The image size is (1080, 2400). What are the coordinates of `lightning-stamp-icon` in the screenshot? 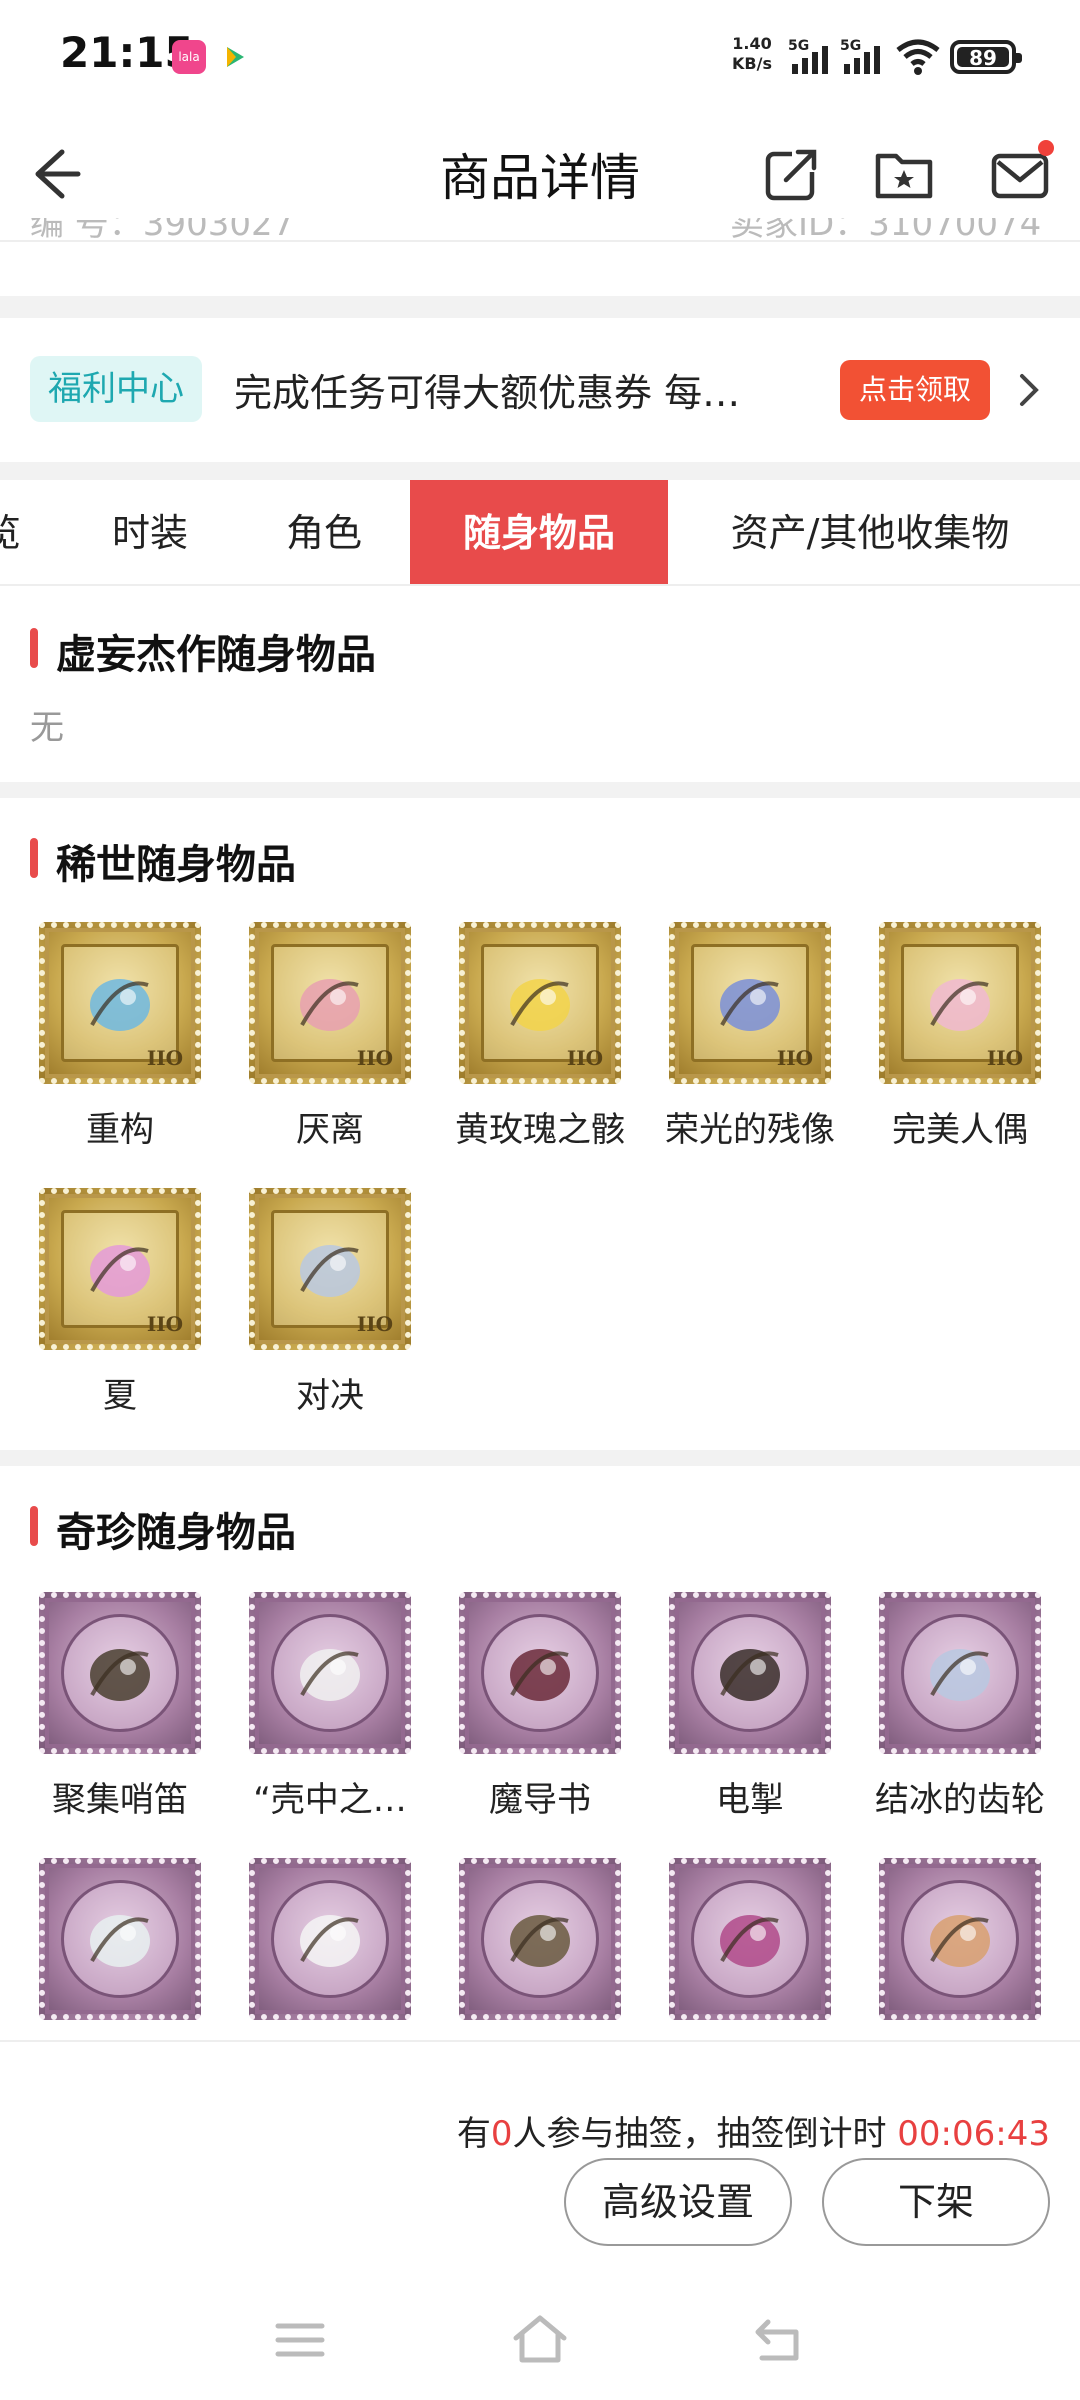 It's located at (750, 1673).